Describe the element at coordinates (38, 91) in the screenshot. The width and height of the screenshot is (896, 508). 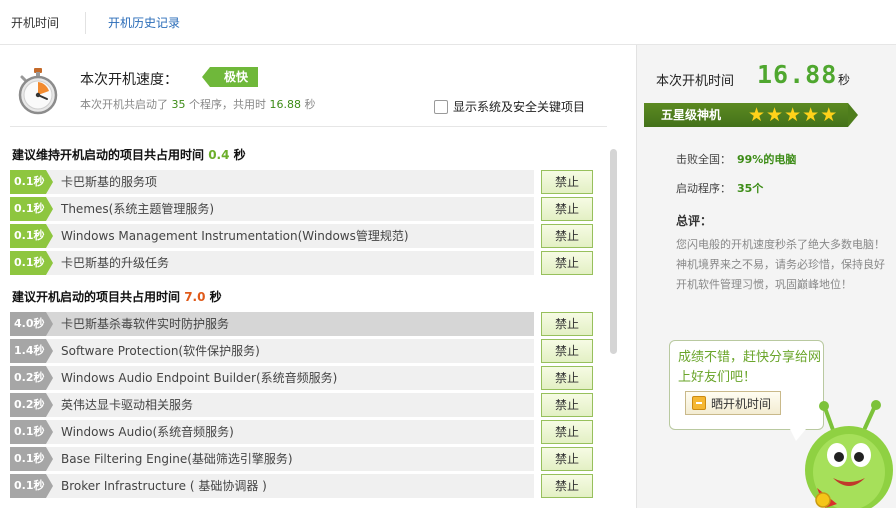
I see `stopwatch-icon` at that location.